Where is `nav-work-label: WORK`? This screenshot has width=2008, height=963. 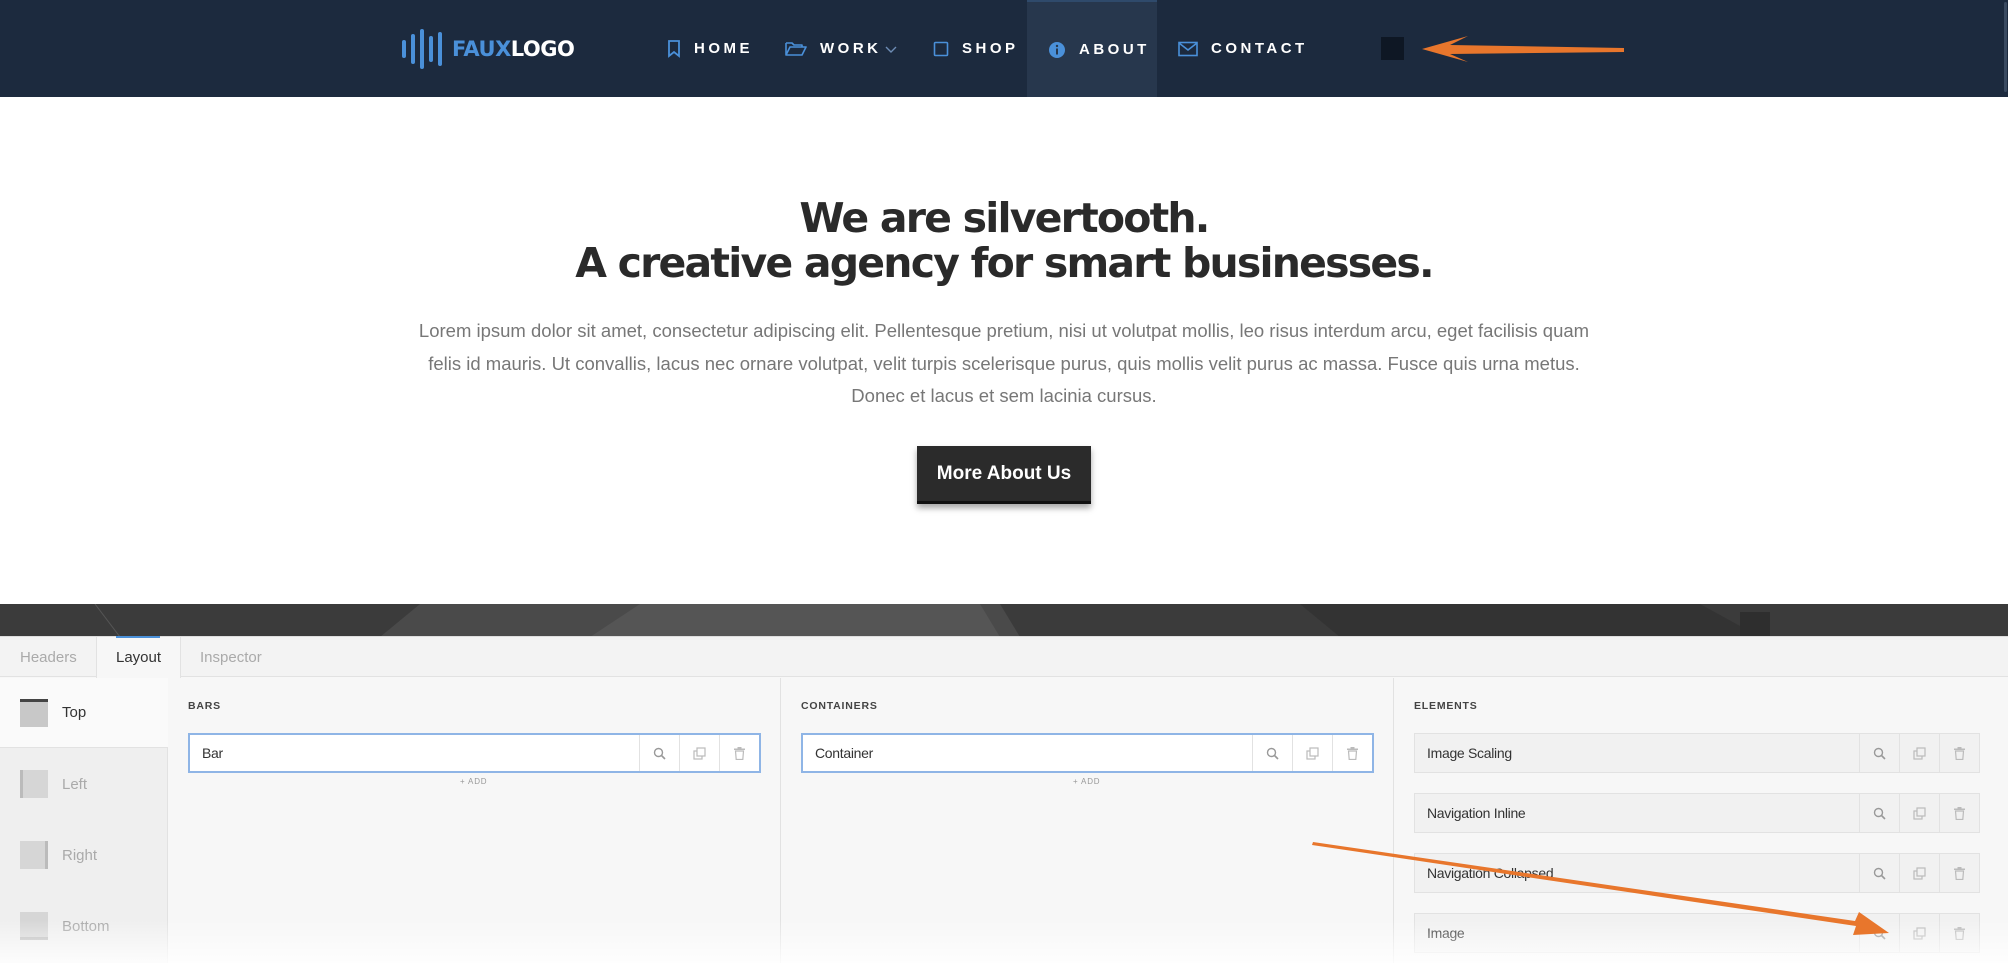 nav-work-label: WORK is located at coordinates (851, 48).